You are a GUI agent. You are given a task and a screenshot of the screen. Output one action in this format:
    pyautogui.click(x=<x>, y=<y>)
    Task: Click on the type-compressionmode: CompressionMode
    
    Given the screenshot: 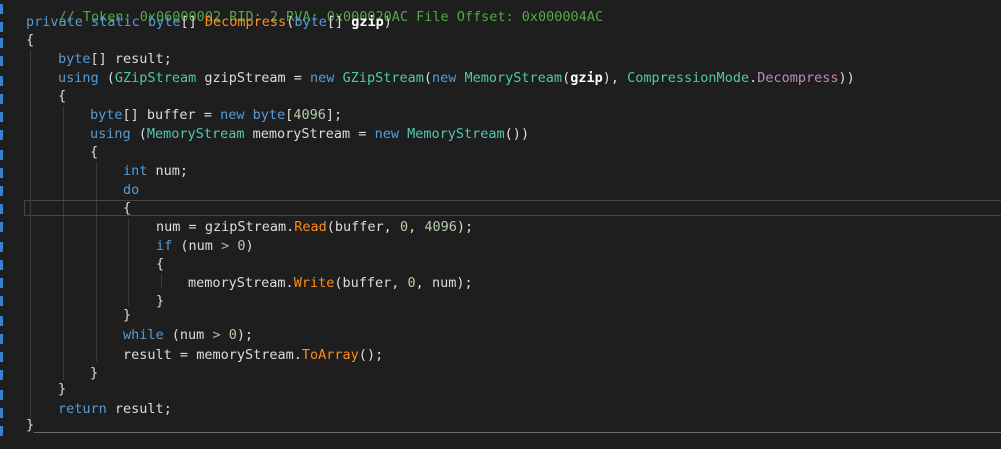 What is the action you would take?
    pyautogui.click(x=688, y=78)
    